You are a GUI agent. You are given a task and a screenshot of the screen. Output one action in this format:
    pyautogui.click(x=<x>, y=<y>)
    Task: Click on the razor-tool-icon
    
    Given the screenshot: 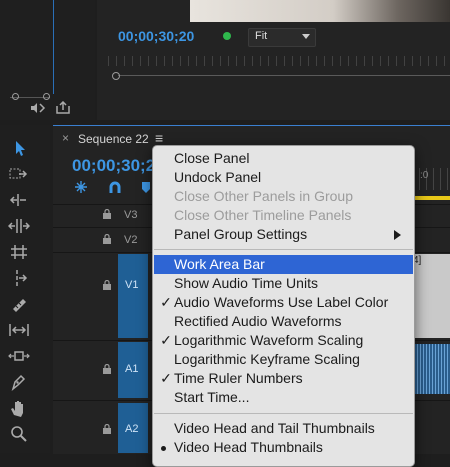 What is the action you would take?
    pyautogui.click(x=19, y=278)
    